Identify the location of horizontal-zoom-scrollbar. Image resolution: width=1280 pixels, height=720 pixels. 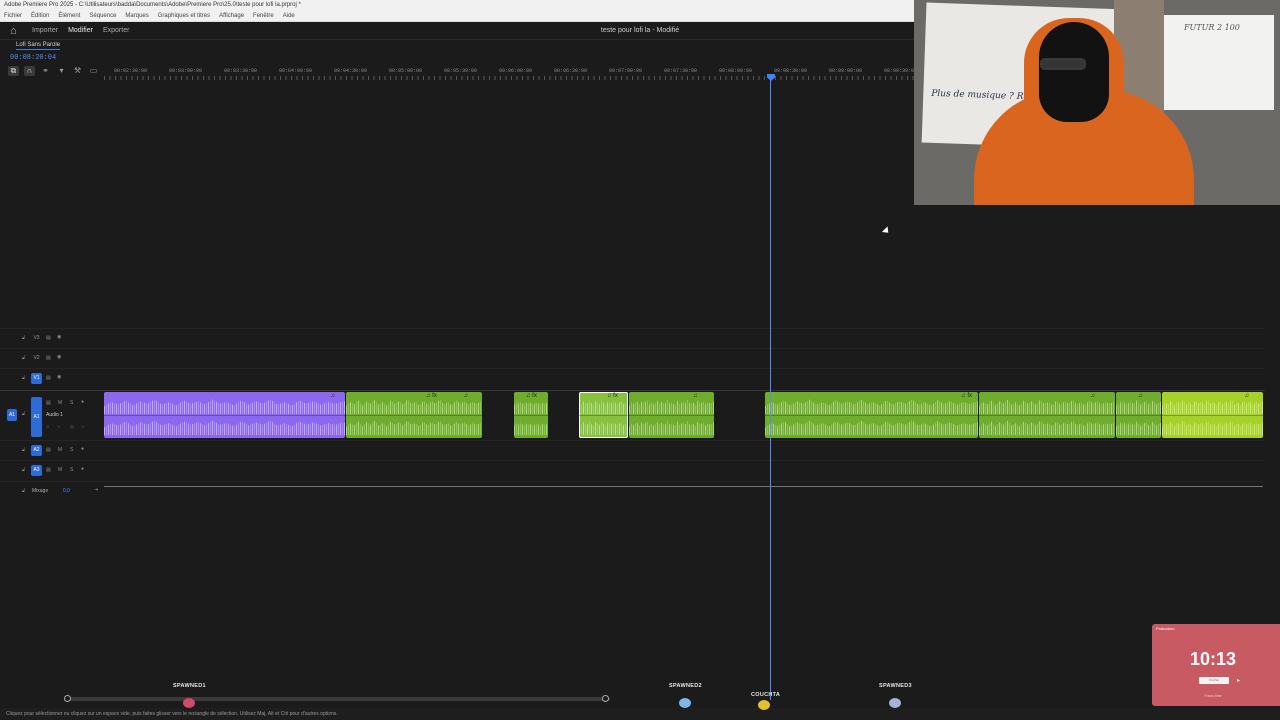
(337, 698).